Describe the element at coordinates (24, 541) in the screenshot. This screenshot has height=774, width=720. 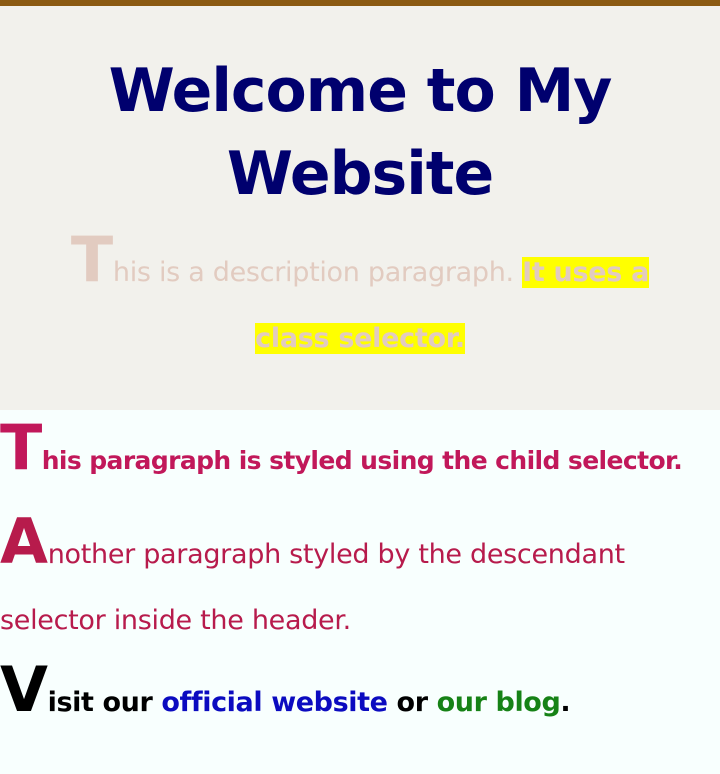
I see `descendant-paragraph-dropcap: A` at that location.